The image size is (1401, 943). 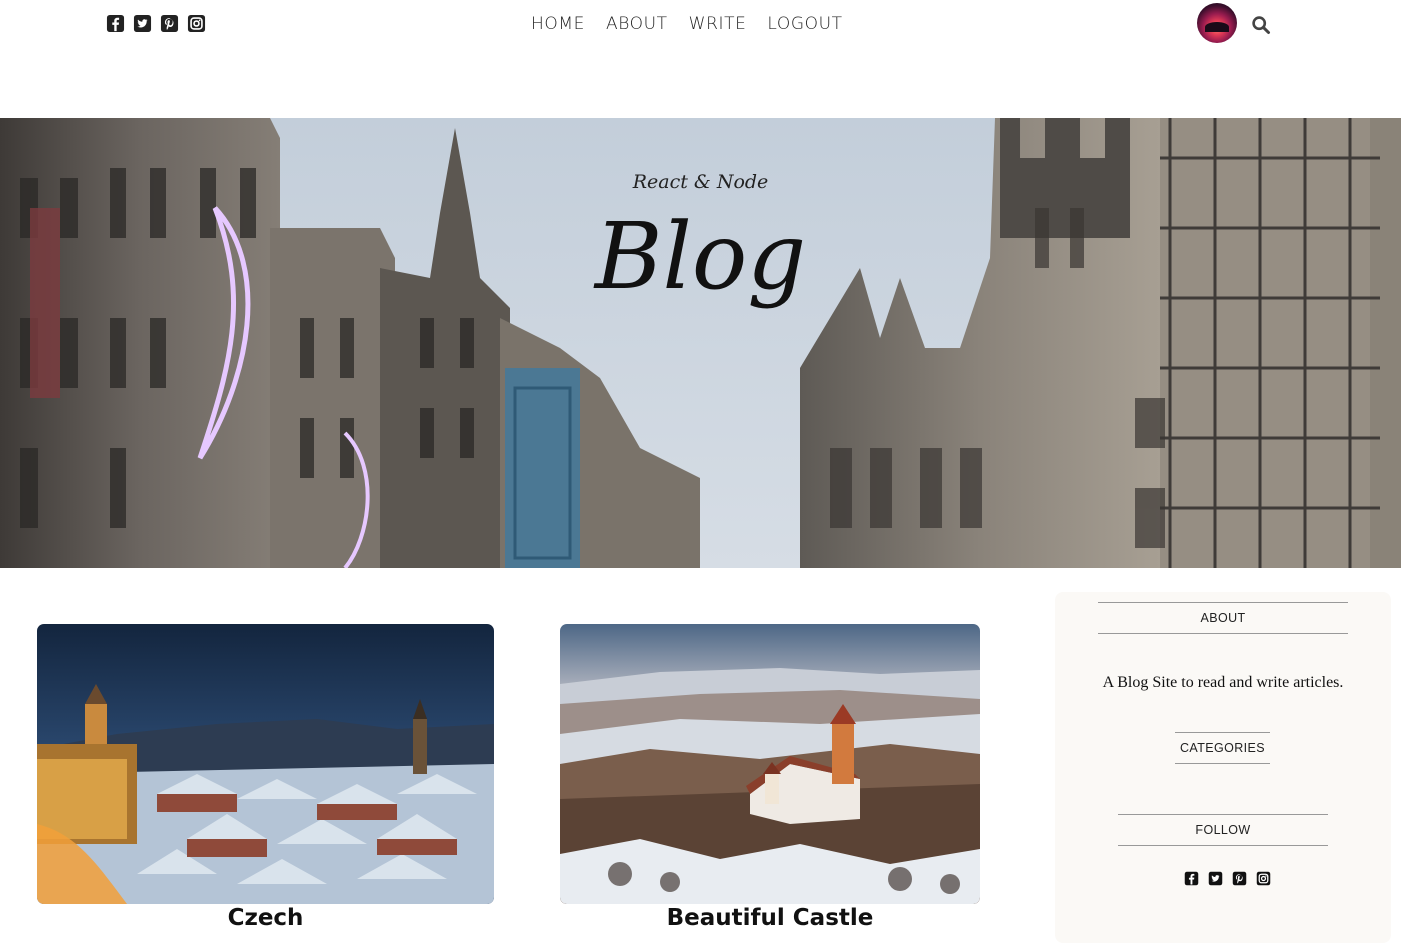 I want to click on nav-logout-link: LOGOUT, so click(x=804, y=24).